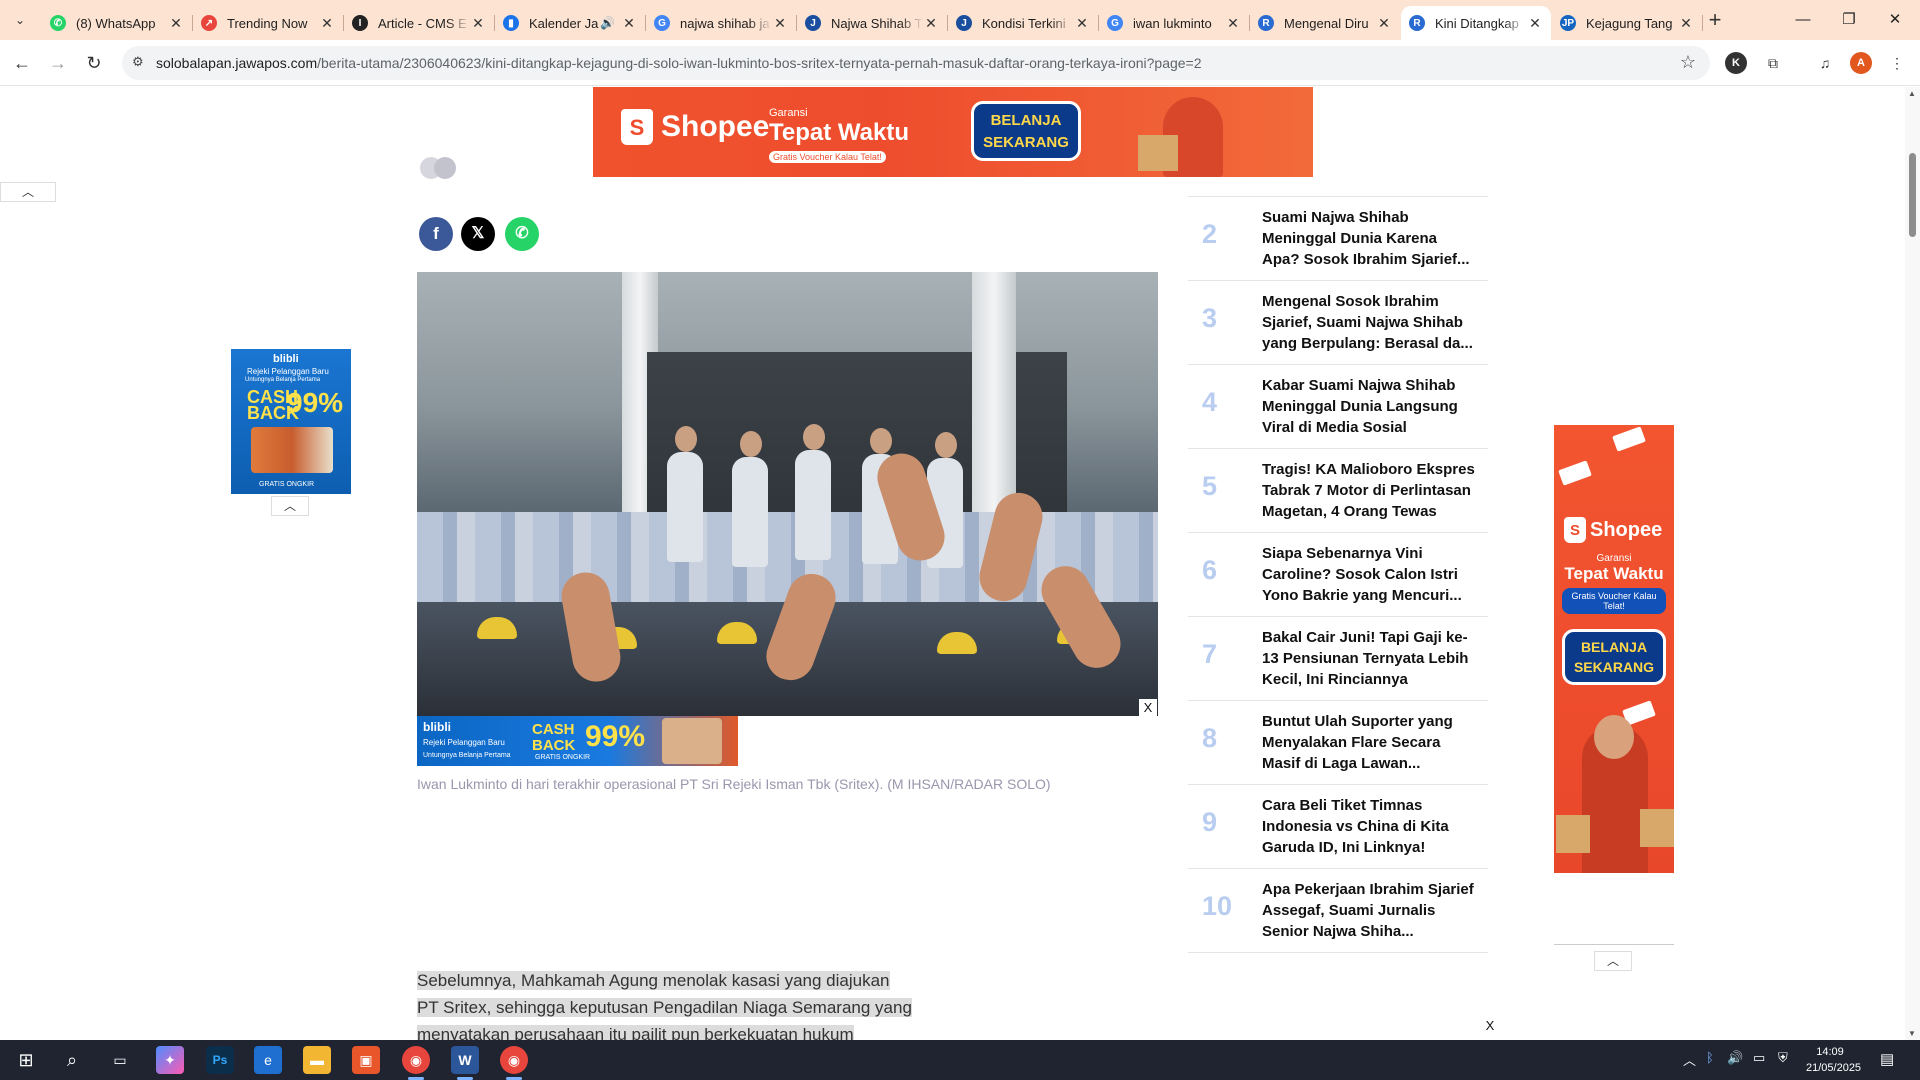 The image size is (1920, 1080). I want to click on tab-search-button: ⌄, so click(20, 20).